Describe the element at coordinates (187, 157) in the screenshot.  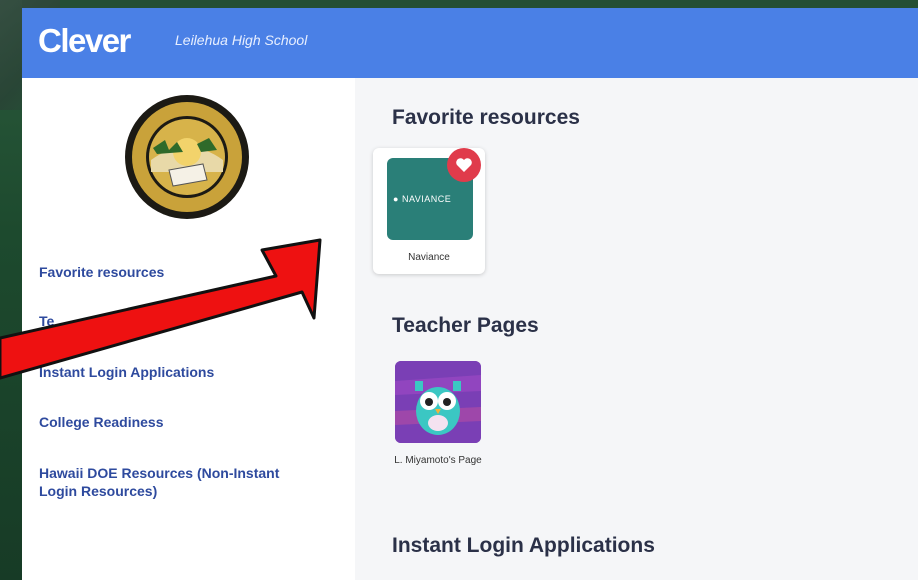
I see `department-of-education-seal-icon` at that location.